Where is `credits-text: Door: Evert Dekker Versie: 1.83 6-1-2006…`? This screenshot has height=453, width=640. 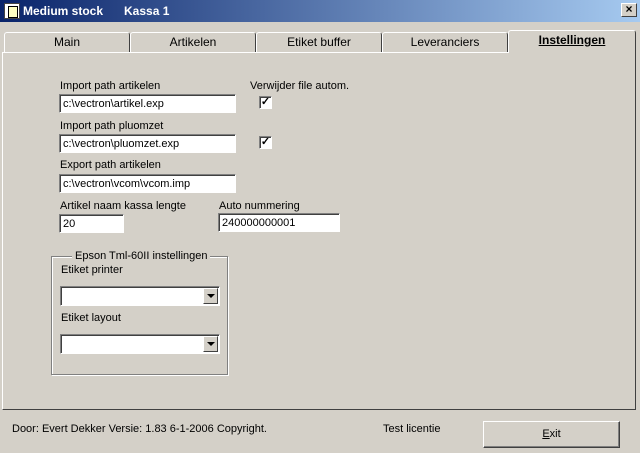 credits-text: Door: Evert Dekker Versie: 1.83 6-1-2006… is located at coordinates (139, 429).